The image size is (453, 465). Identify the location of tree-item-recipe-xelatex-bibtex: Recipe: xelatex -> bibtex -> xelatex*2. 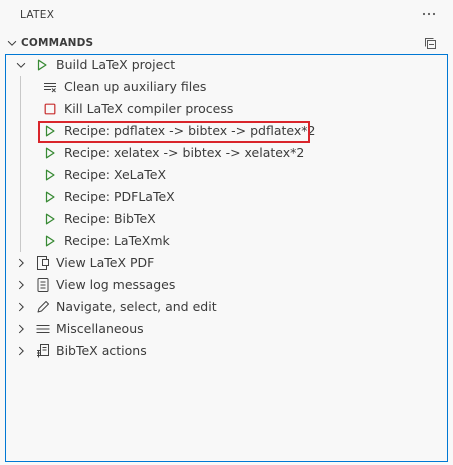
(226, 153).